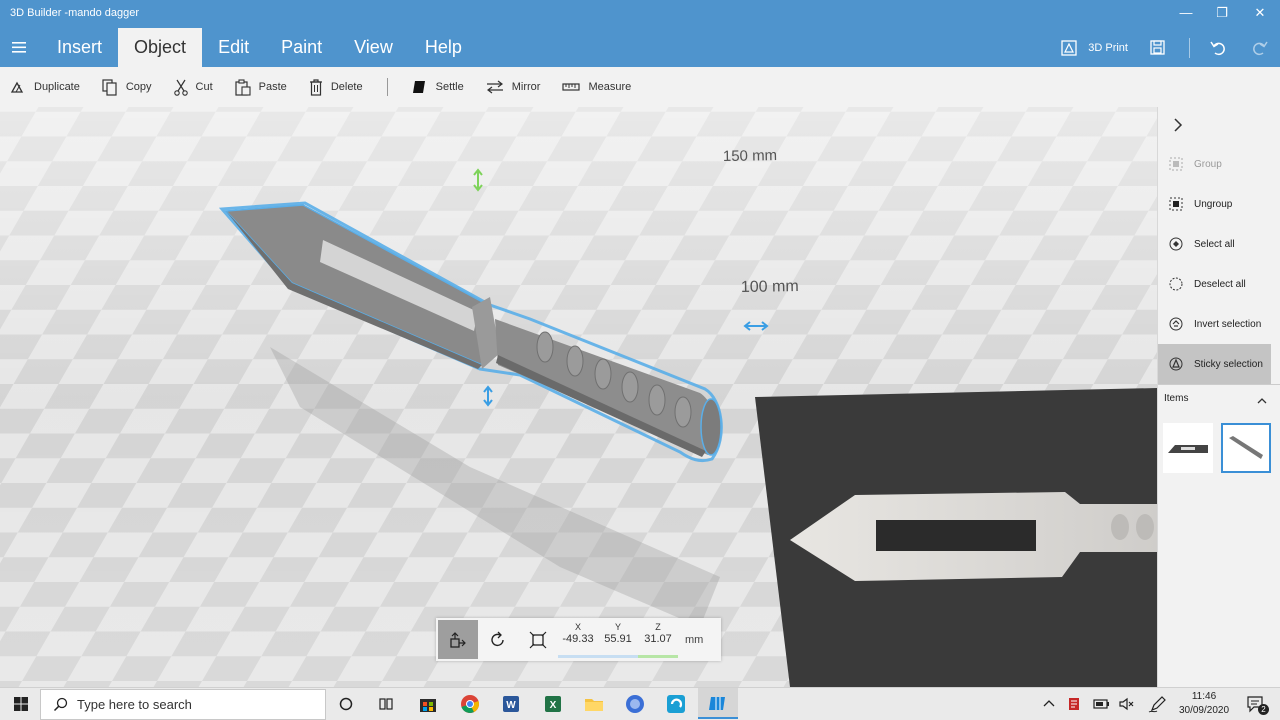 The image size is (1280, 720). Describe the element at coordinates (127, 87) in the screenshot. I see `copy-button: Copy` at that location.